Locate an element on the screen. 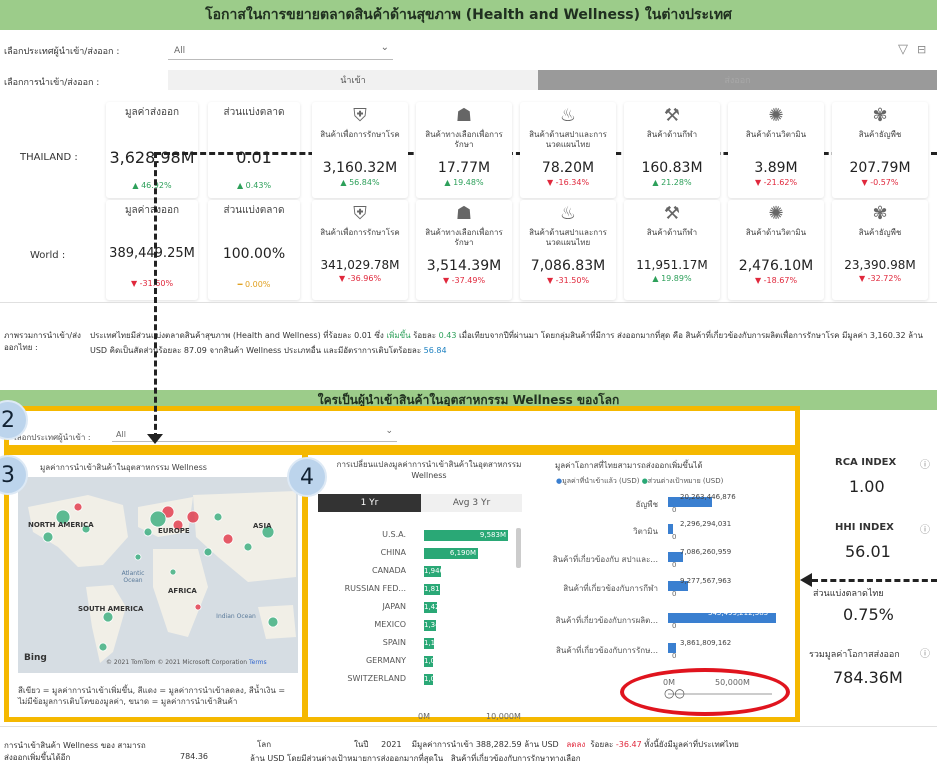 The image size is (937, 764). wd-product-card-4: ✺ สินค้าด้านวิตามิน 2,476.10M ▼ -18.67% is located at coordinates (776, 250).